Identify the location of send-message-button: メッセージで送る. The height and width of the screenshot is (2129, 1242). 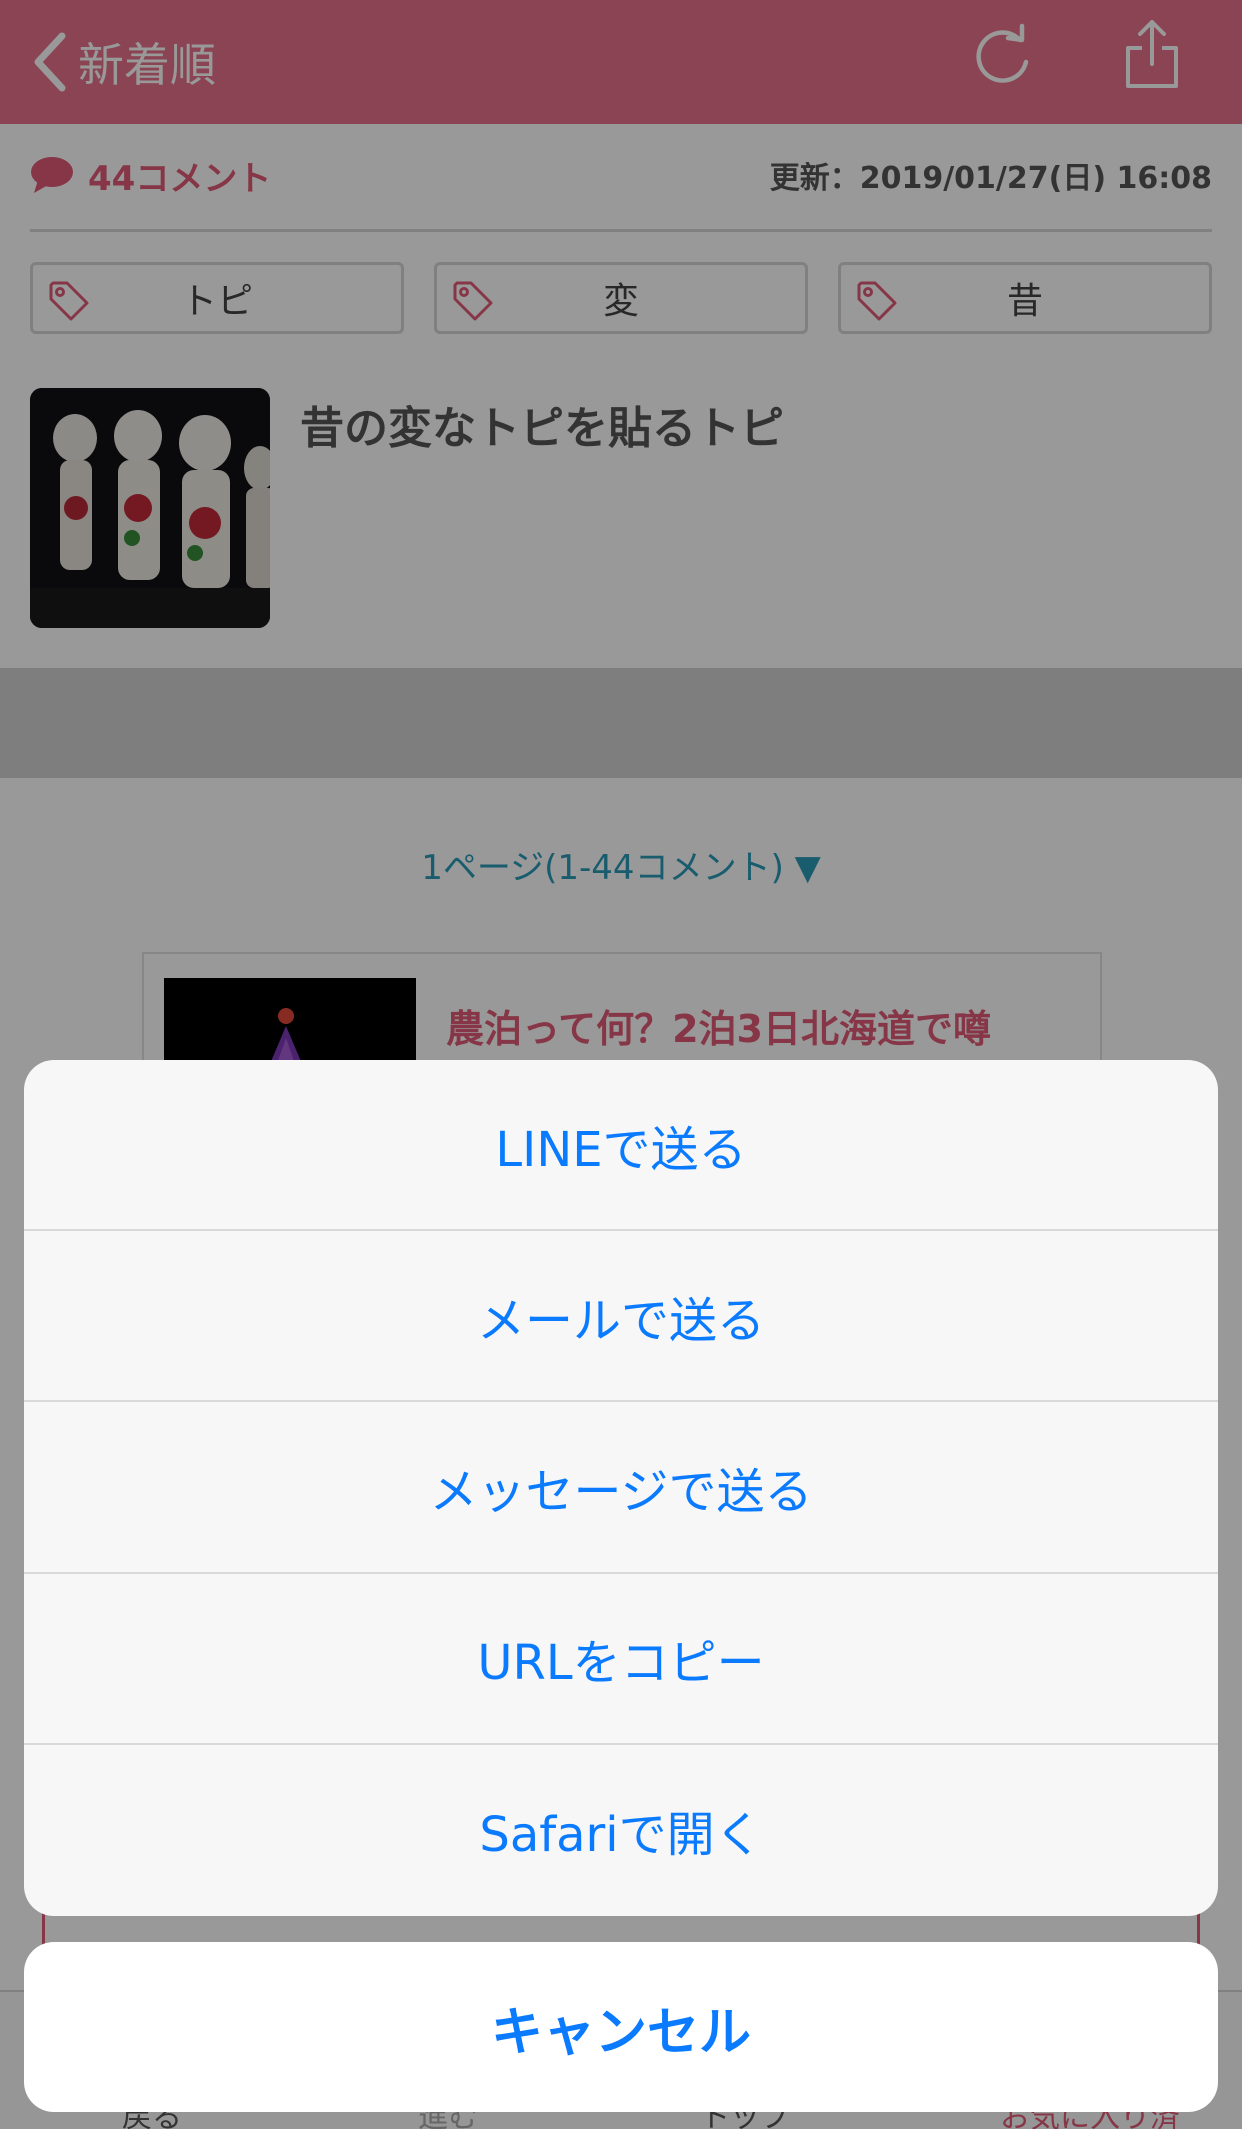
(621, 1488).